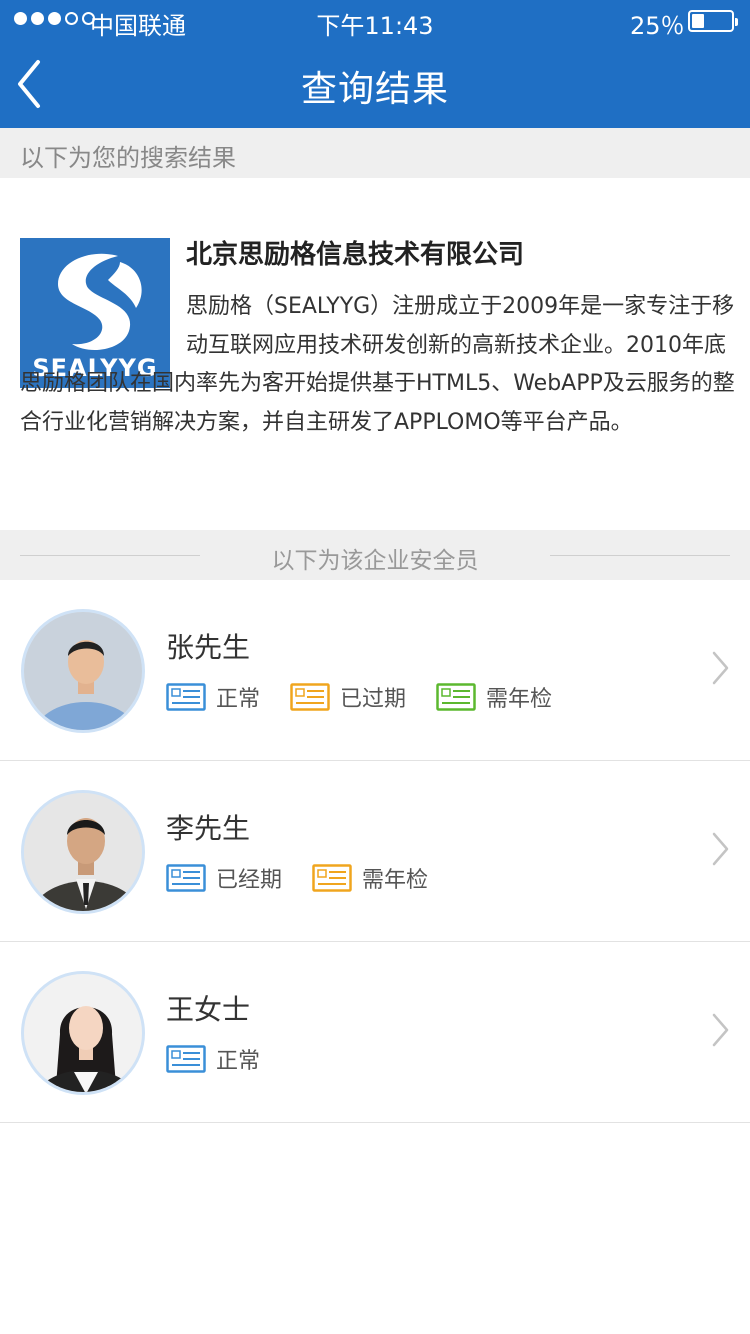 The image size is (750, 1334). What do you see at coordinates (713, 21) in the screenshot?
I see `battery-icon` at bounding box center [713, 21].